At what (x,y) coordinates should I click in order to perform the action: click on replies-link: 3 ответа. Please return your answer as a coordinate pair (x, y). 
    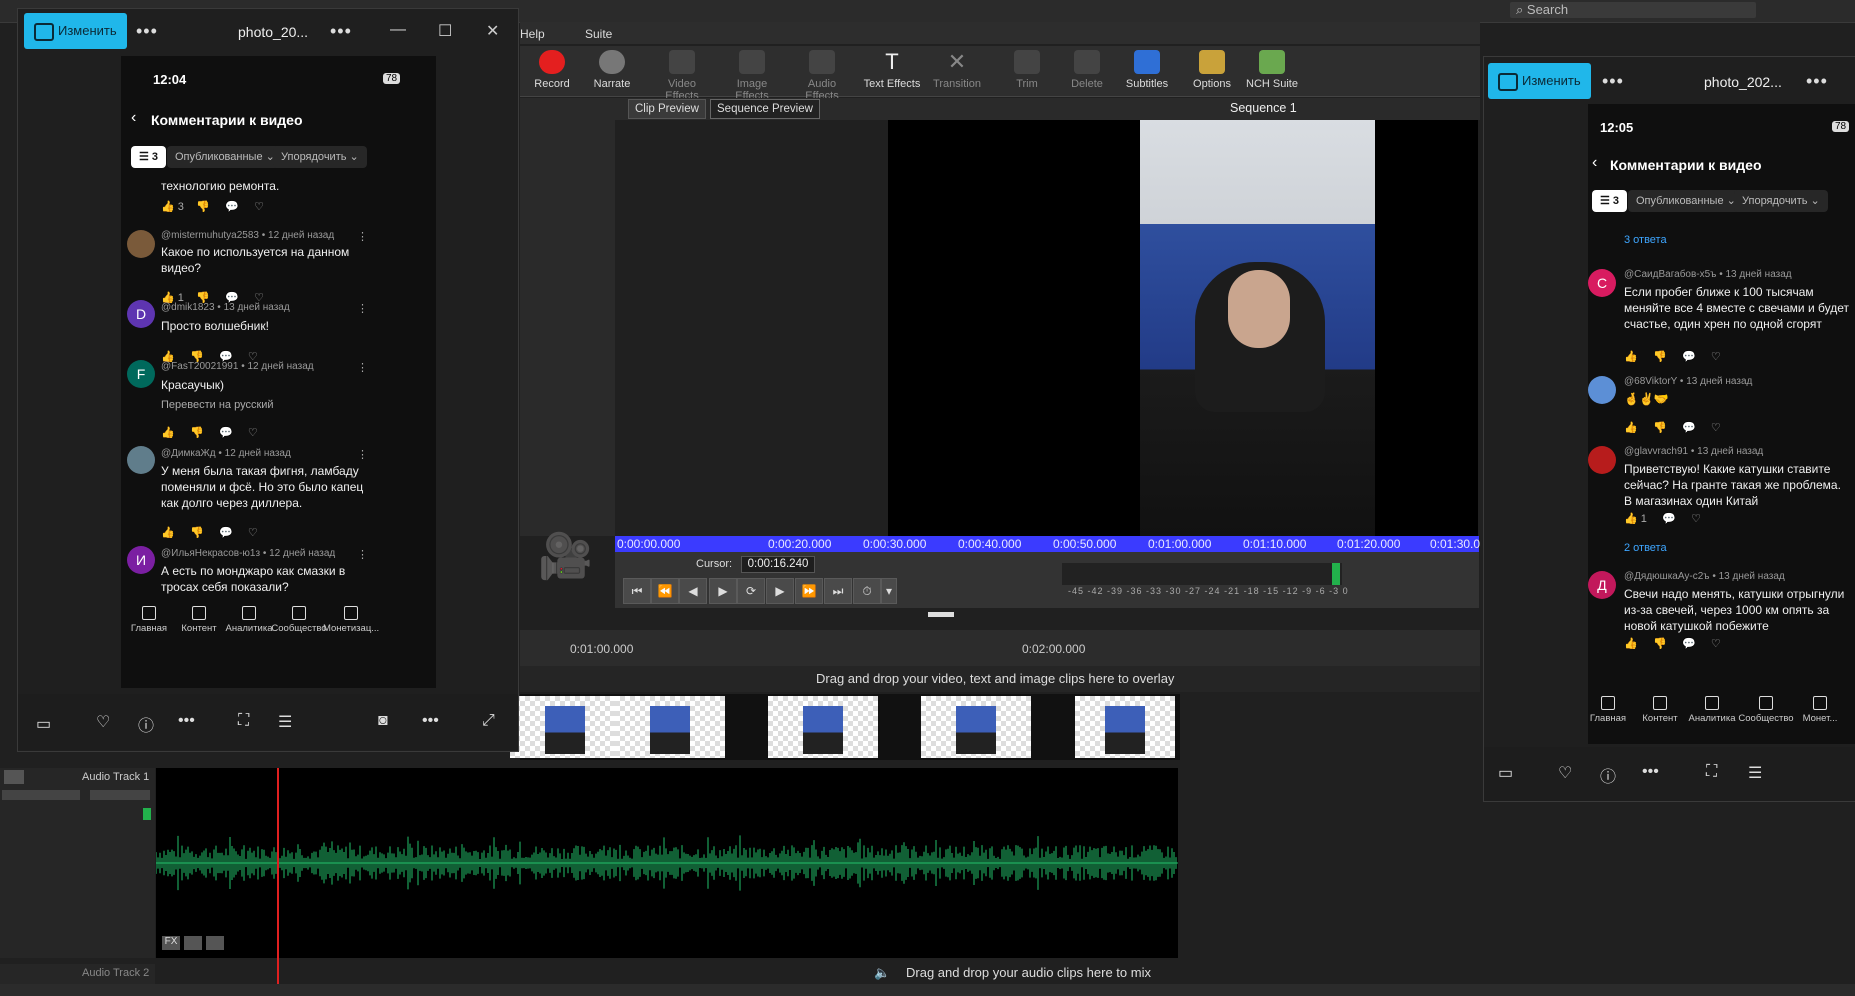
    Looking at the image, I should click on (1645, 240).